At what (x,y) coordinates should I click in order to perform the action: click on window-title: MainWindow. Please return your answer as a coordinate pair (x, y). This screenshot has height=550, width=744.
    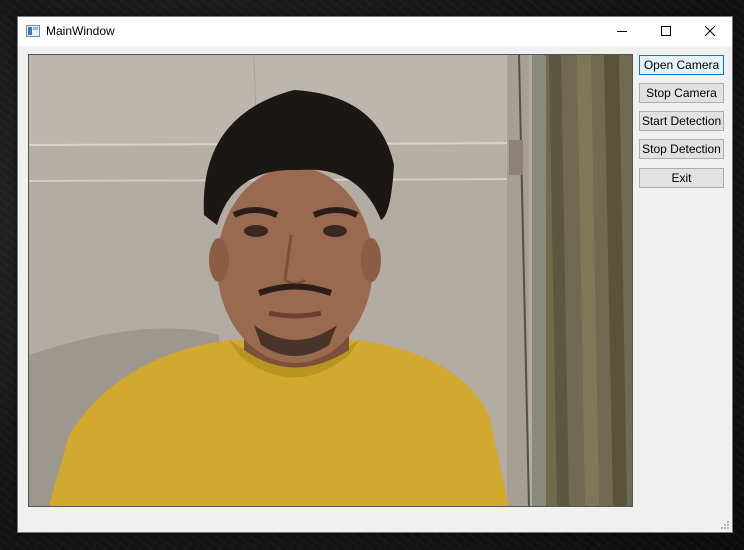
    Looking at the image, I should click on (80, 31).